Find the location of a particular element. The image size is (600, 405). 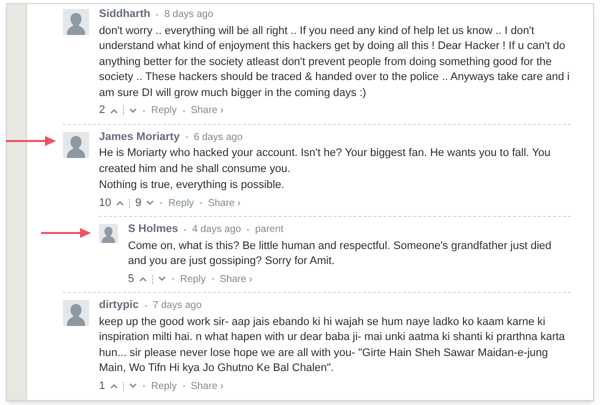

timestamp-link: 8 days ago is located at coordinates (189, 14).